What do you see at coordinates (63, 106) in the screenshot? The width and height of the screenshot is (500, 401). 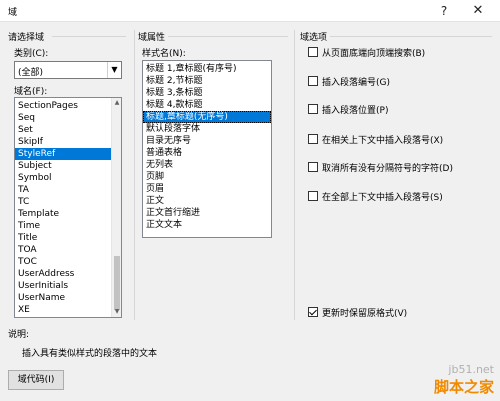 I see `field-list-item: SectionPages` at bounding box center [63, 106].